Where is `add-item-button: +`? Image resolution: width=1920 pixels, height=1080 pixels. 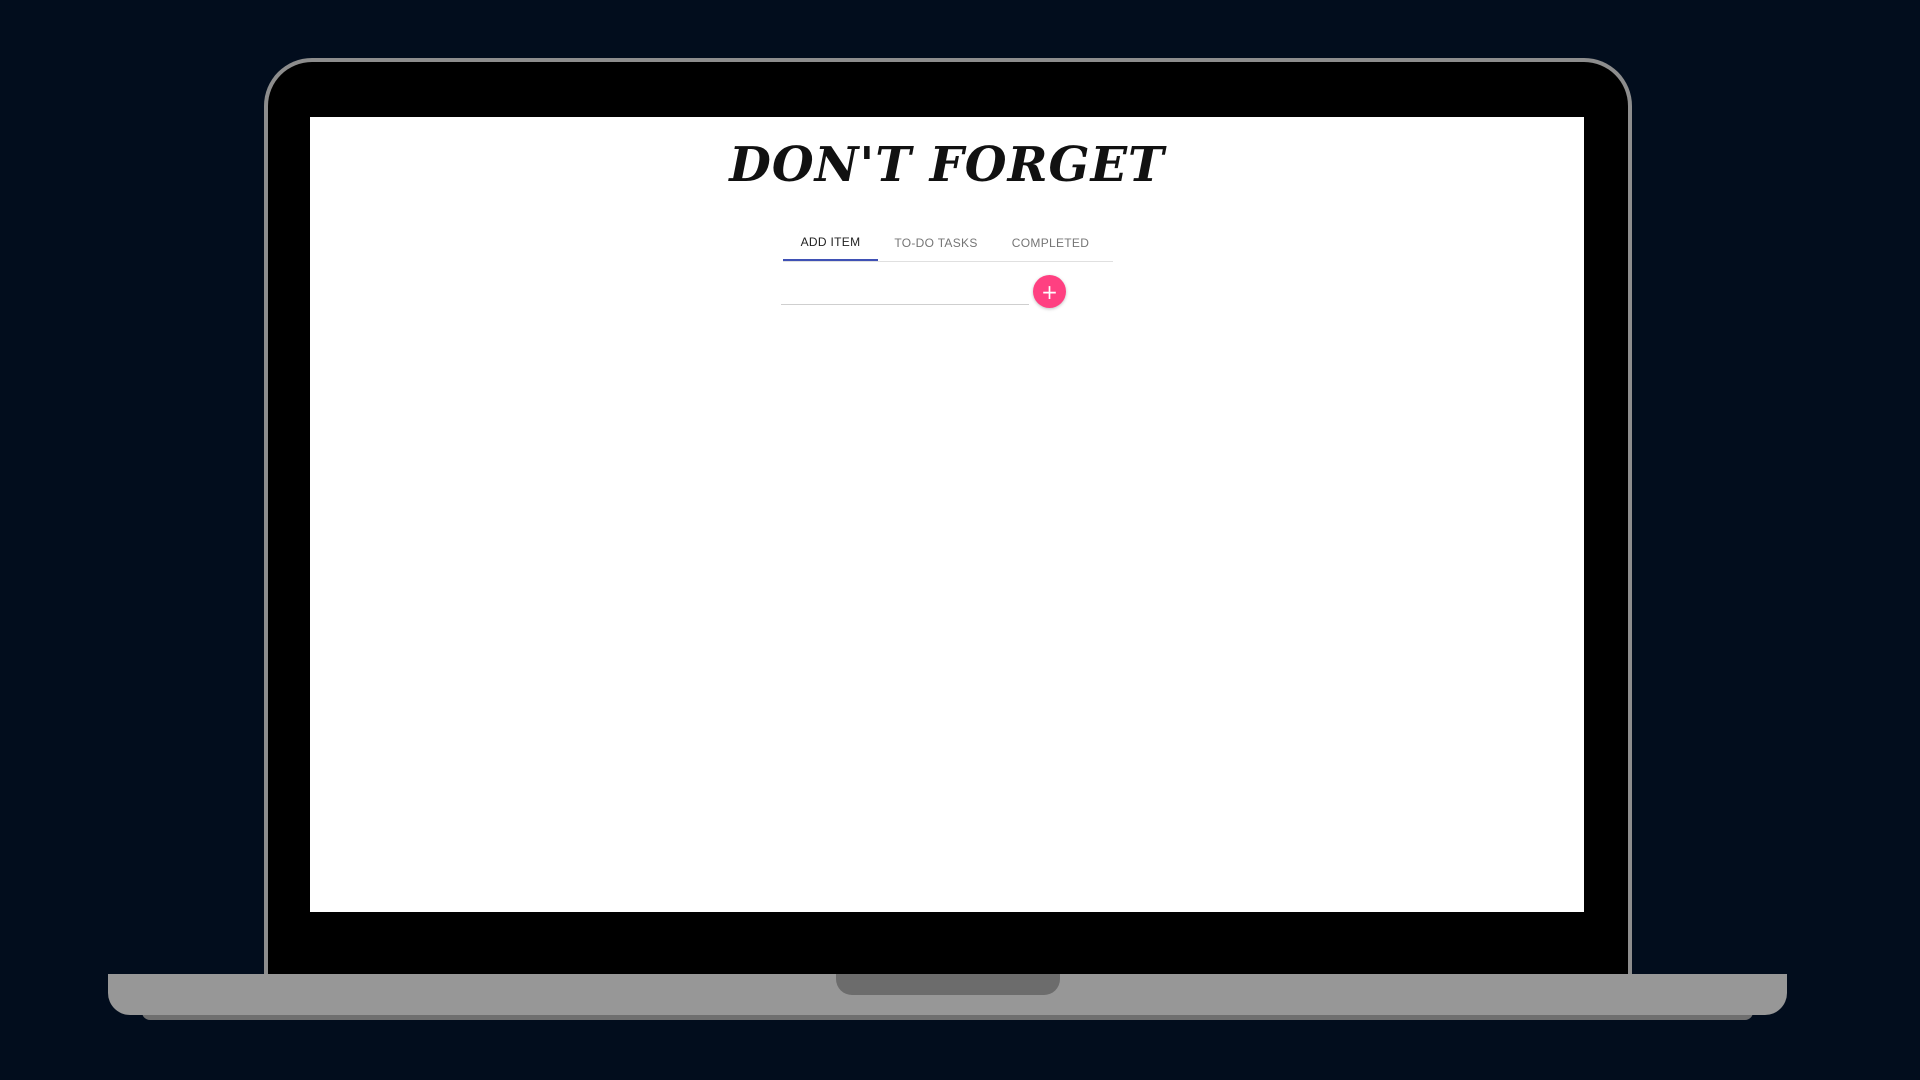
add-item-button: + is located at coordinates (1049, 291).